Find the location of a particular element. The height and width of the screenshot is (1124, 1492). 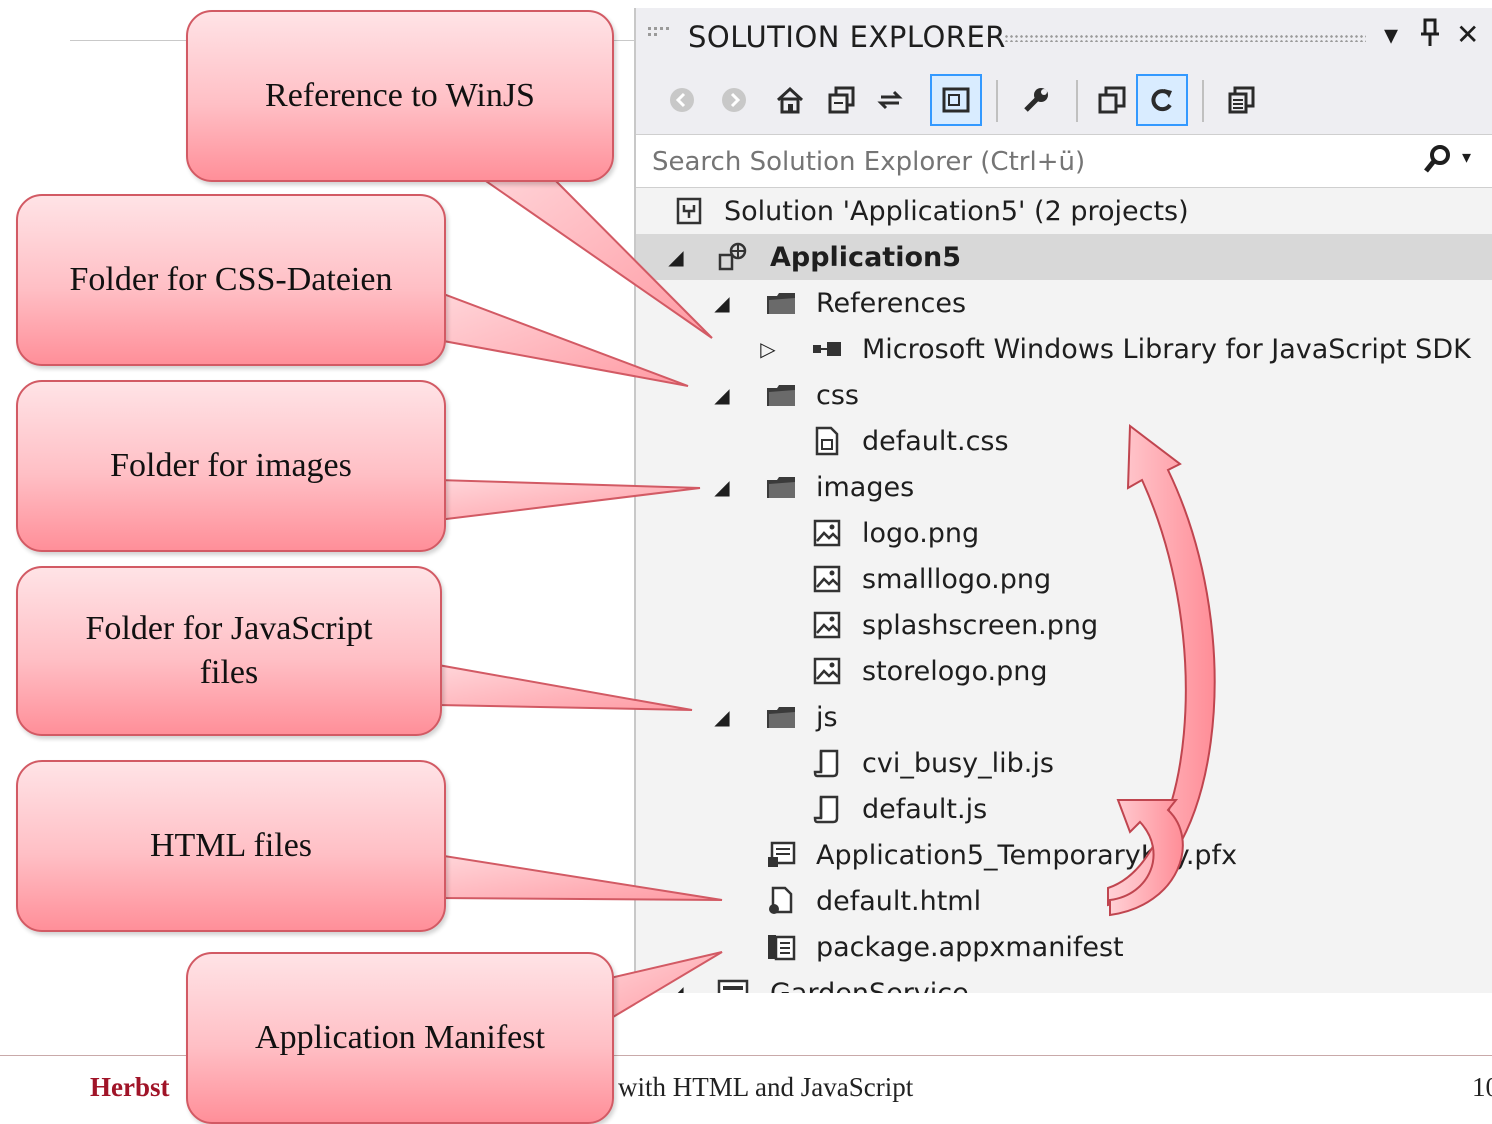

callout-css-folder: Folder for CSS-Dateien is located at coordinates (231, 280).